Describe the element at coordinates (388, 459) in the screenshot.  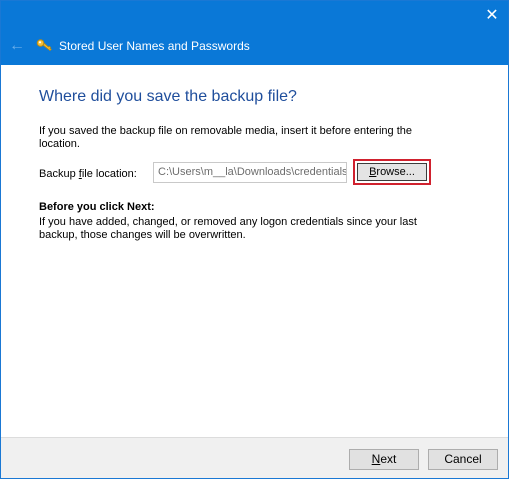
I see `next-label: ext` at that location.